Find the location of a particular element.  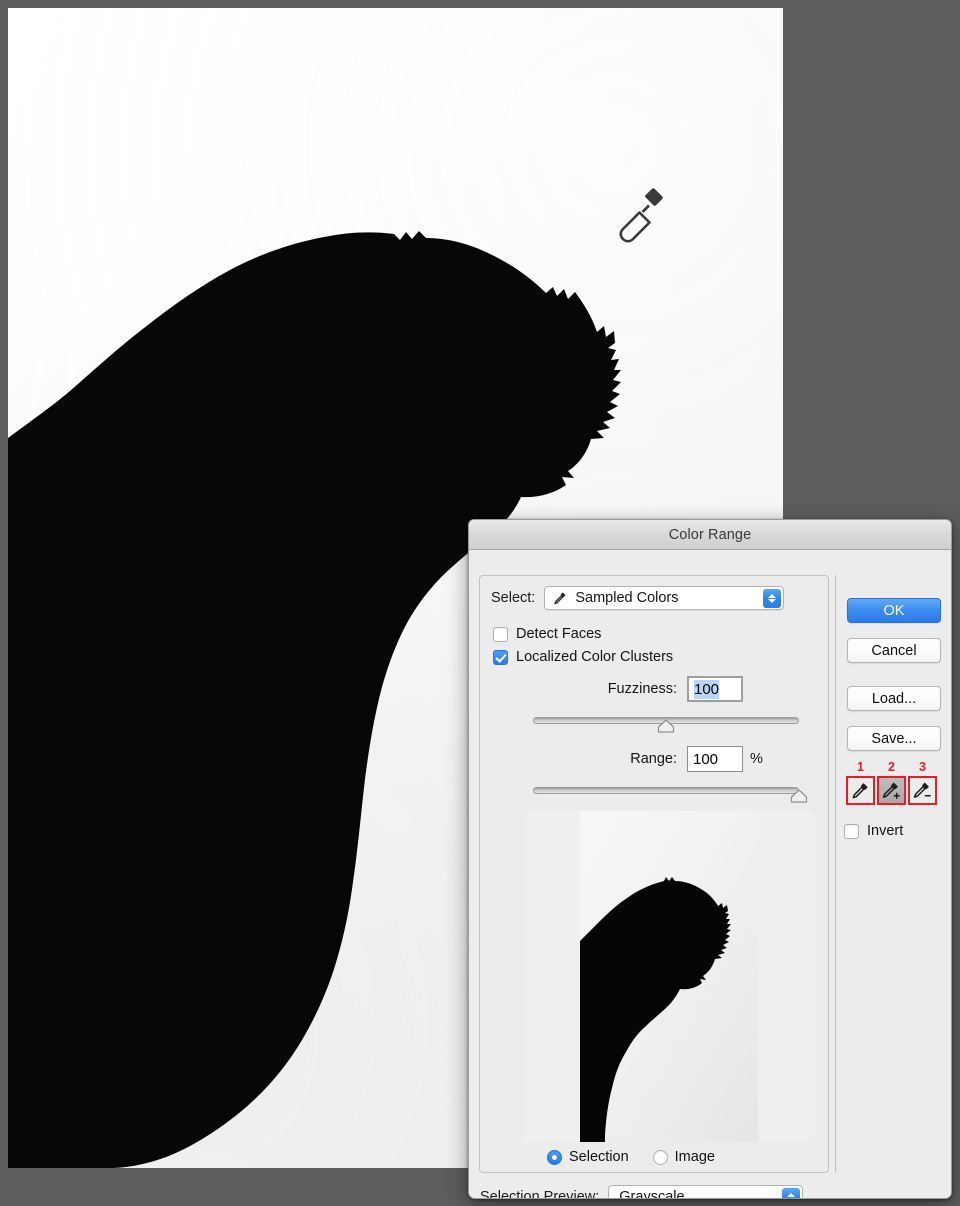

fuzziness-input: 100 is located at coordinates (715, 689).